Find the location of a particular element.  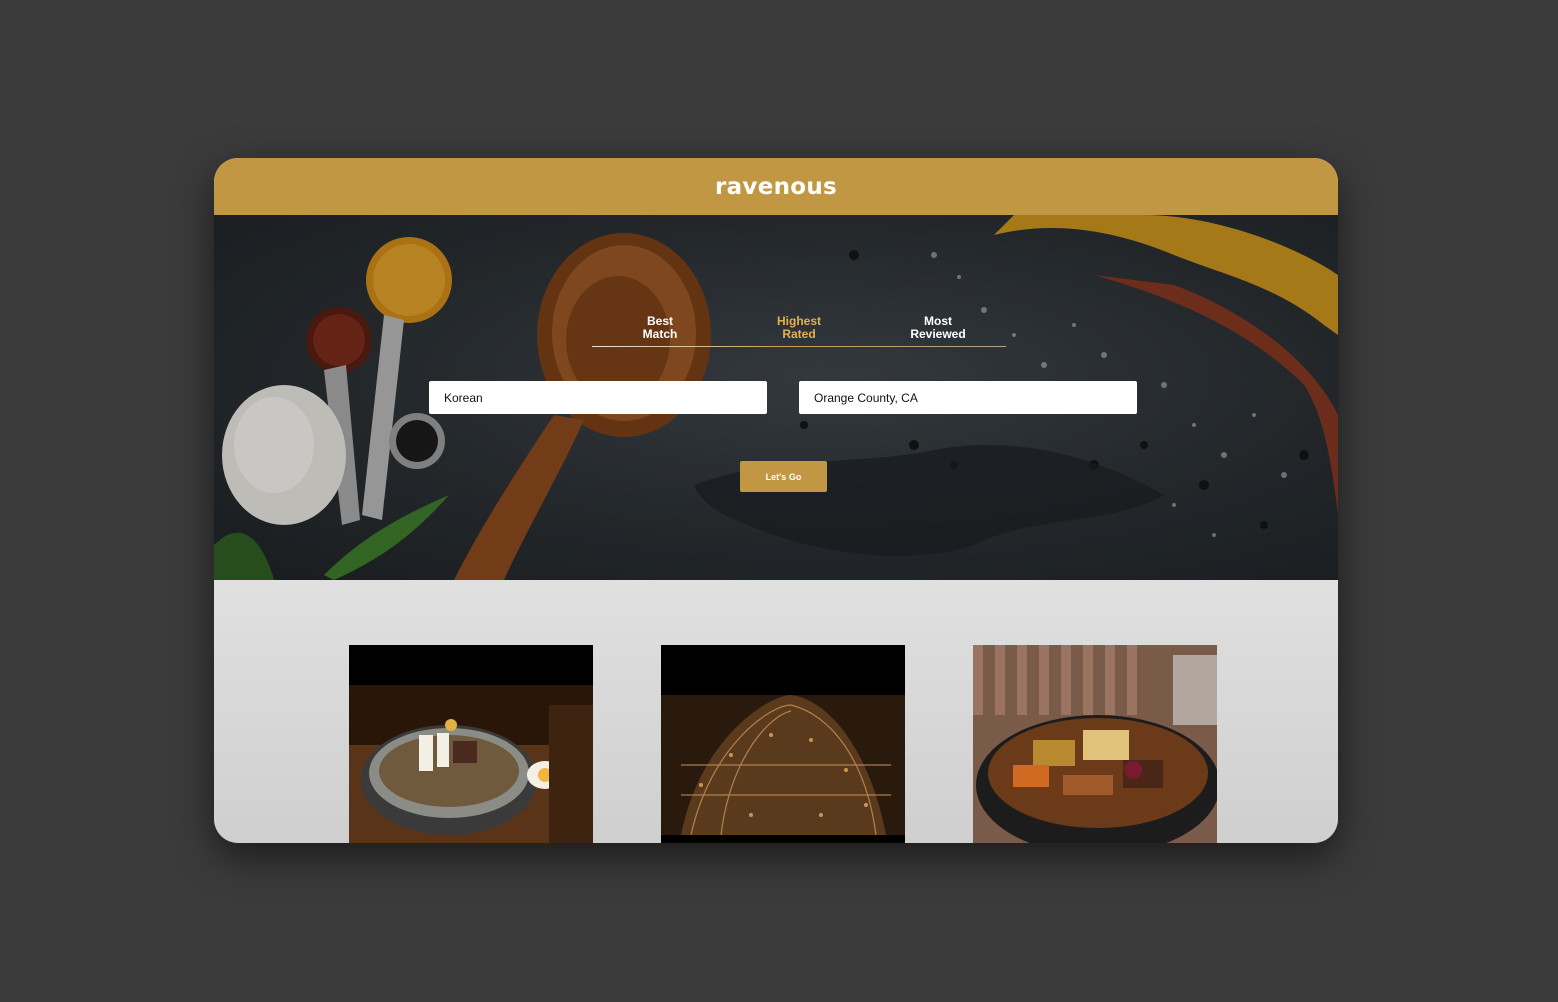

lets-go-button: Let's Go is located at coordinates (783, 476).